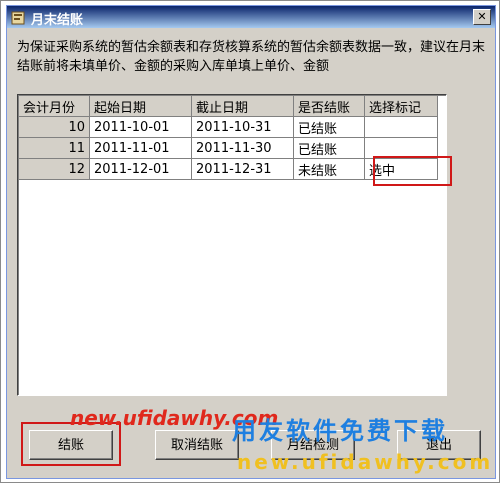 This screenshot has width=500, height=483. What do you see at coordinates (140, 106) in the screenshot?
I see `header-start-date: 起始日期` at bounding box center [140, 106].